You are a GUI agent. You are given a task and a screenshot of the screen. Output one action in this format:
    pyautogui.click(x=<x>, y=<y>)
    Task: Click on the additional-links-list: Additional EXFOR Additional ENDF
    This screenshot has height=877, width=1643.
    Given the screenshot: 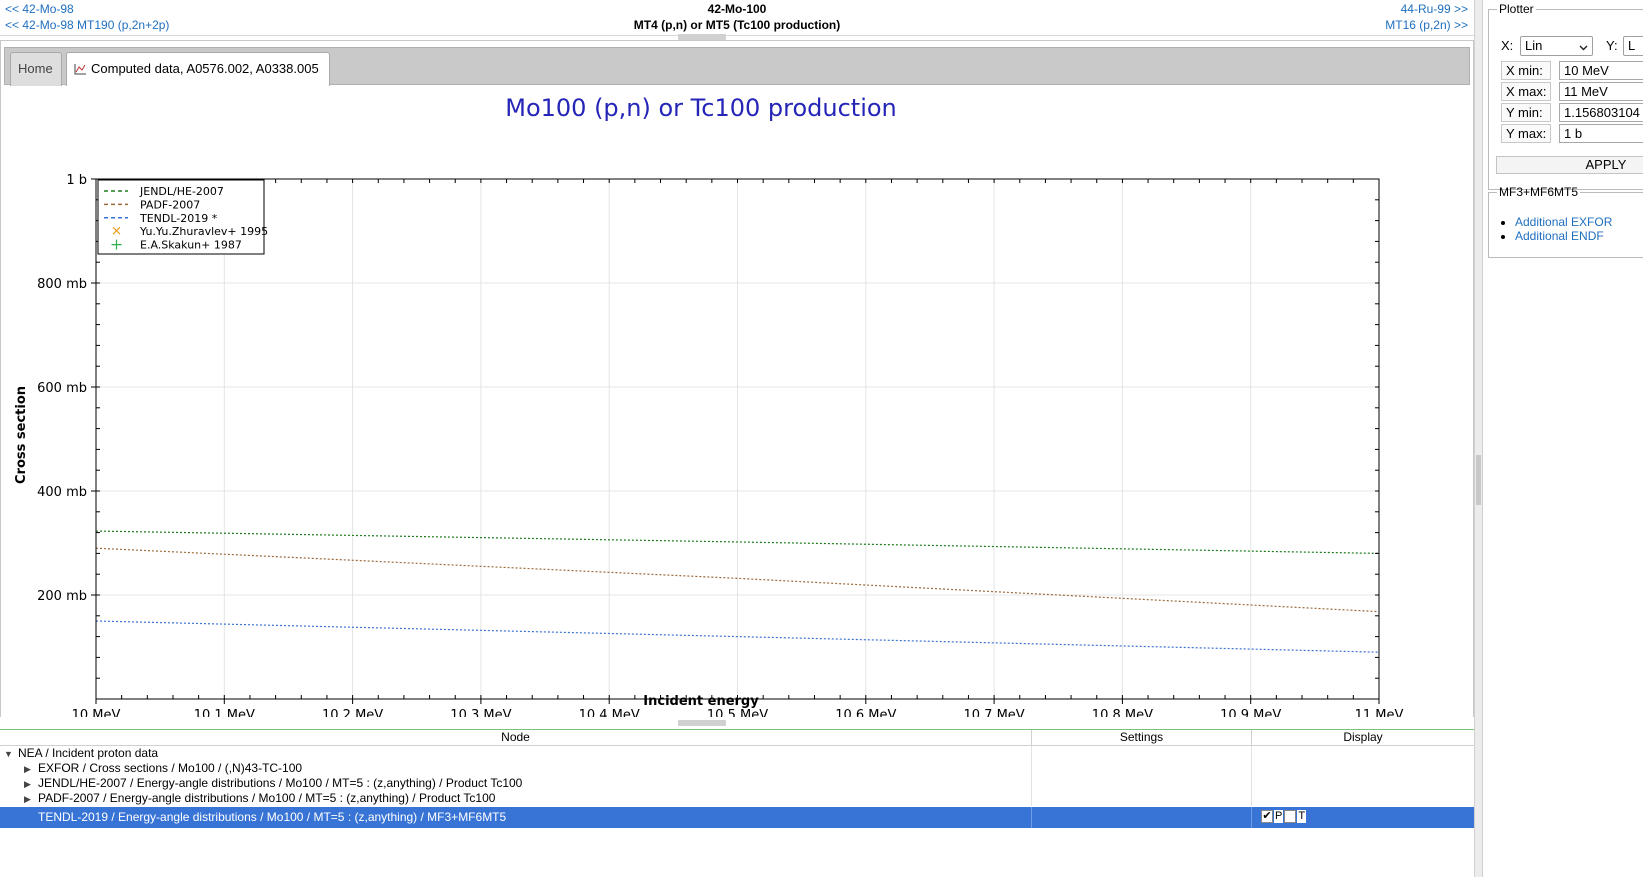 What is the action you would take?
    pyautogui.click(x=1566, y=229)
    